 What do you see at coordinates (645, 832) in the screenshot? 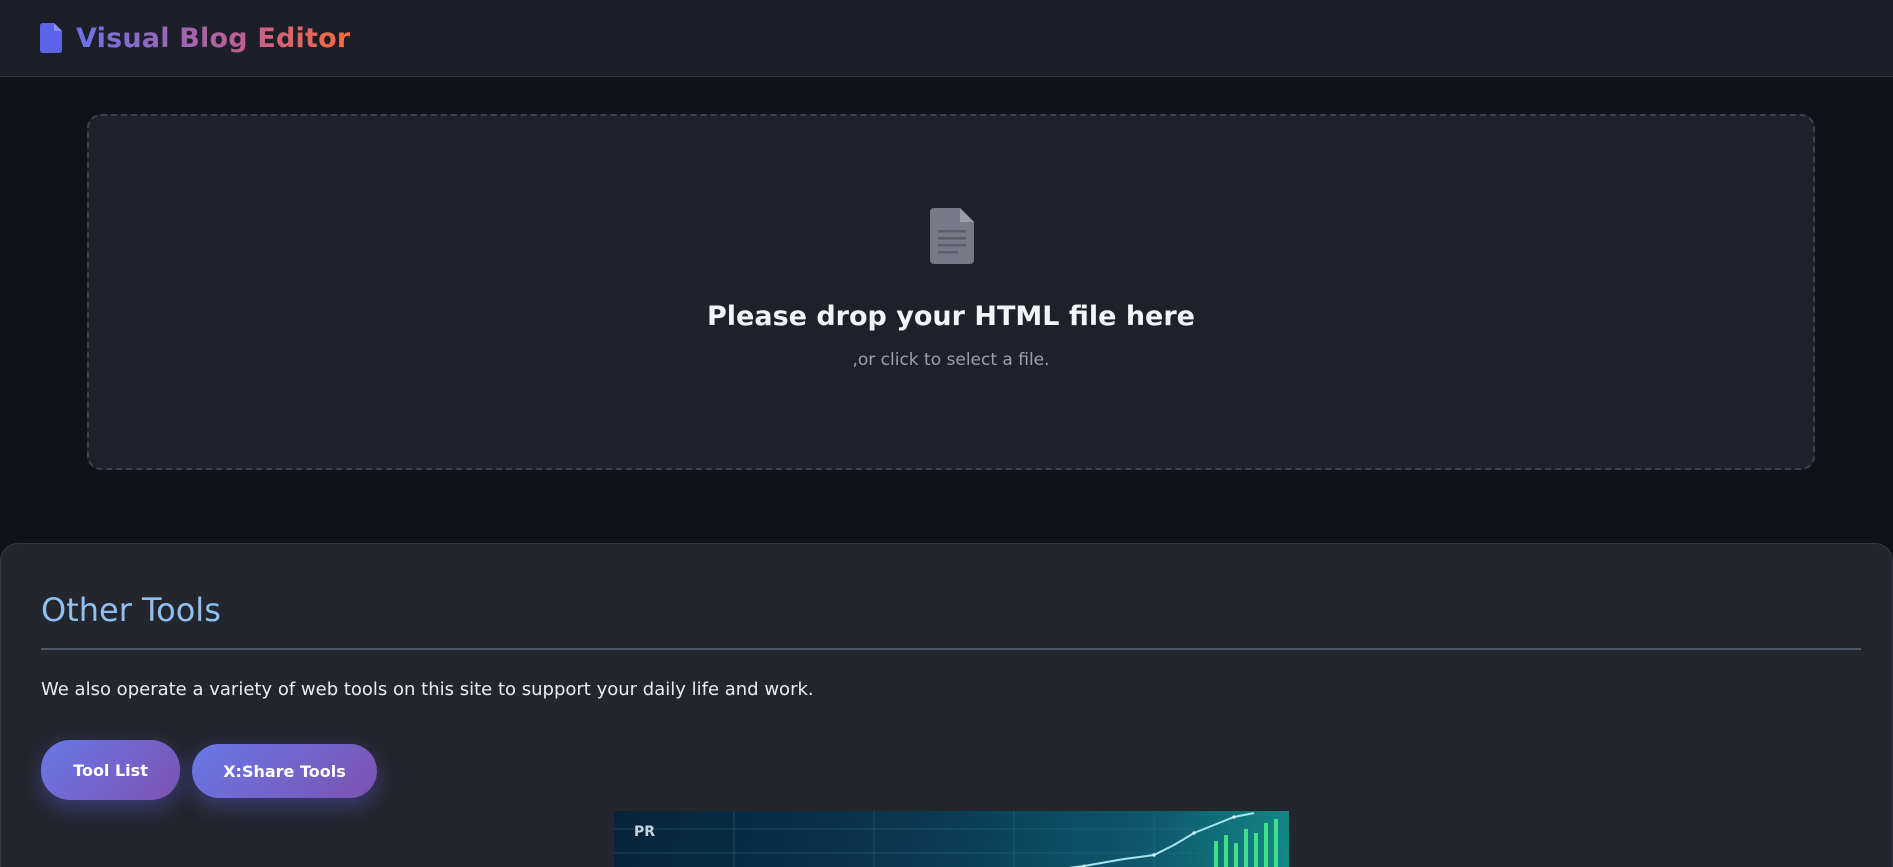
I see `pr-badge: PR` at bounding box center [645, 832].